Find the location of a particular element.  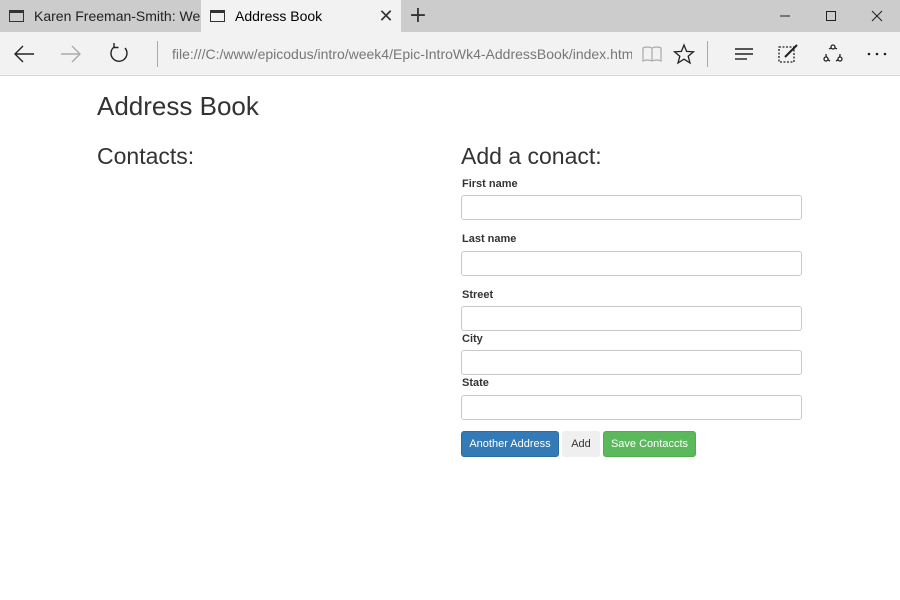

first-name-label: First name is located at coordinates (490, 184).